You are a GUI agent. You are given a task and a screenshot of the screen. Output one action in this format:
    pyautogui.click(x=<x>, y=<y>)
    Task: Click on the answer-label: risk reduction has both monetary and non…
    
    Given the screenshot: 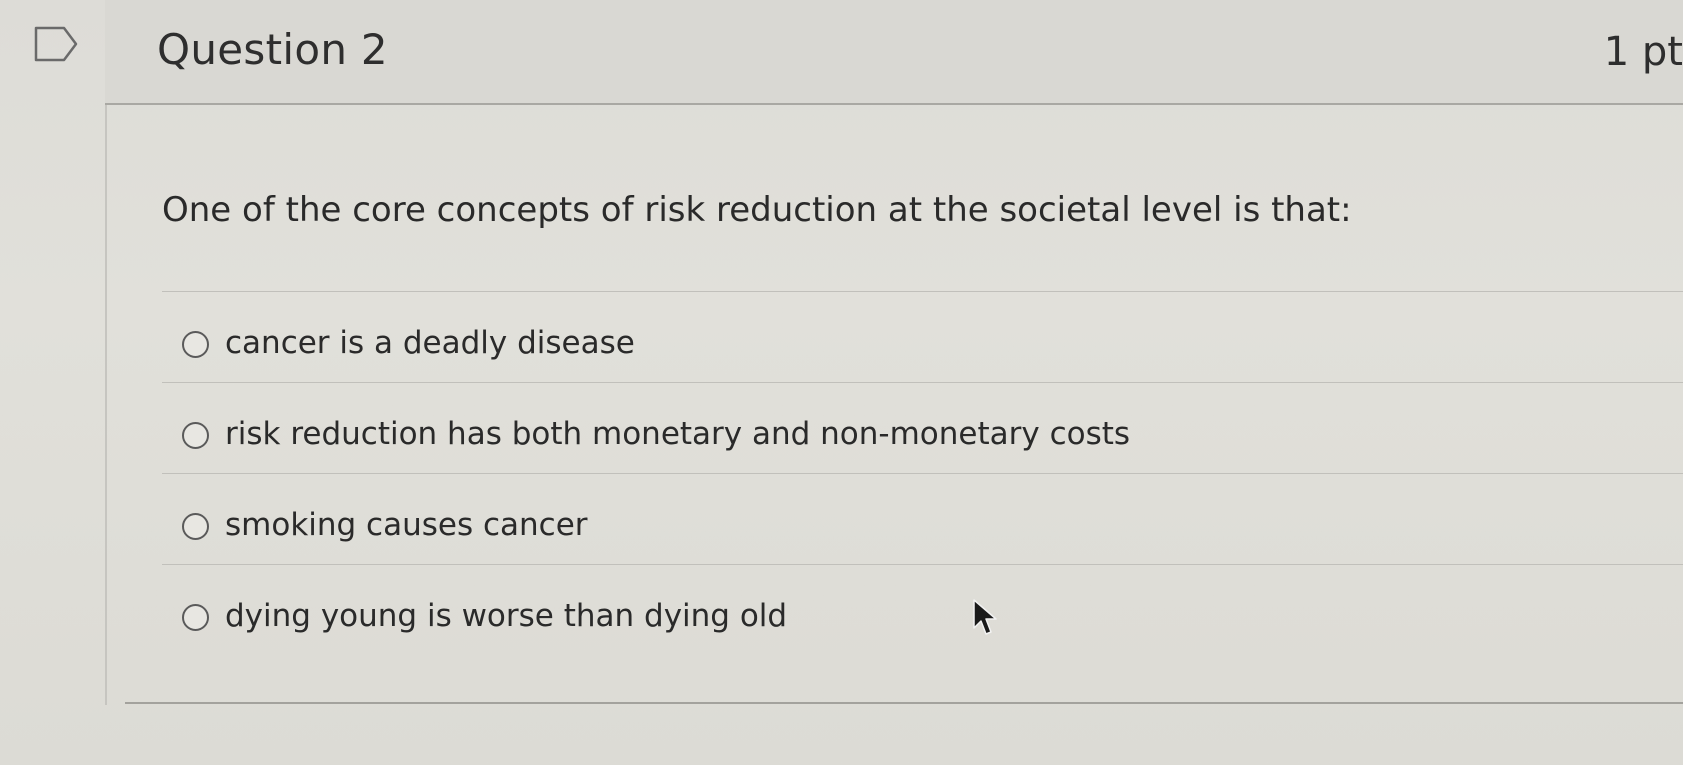 What is the action you would take?
    pyautogui.click(x=677, y=434)
    